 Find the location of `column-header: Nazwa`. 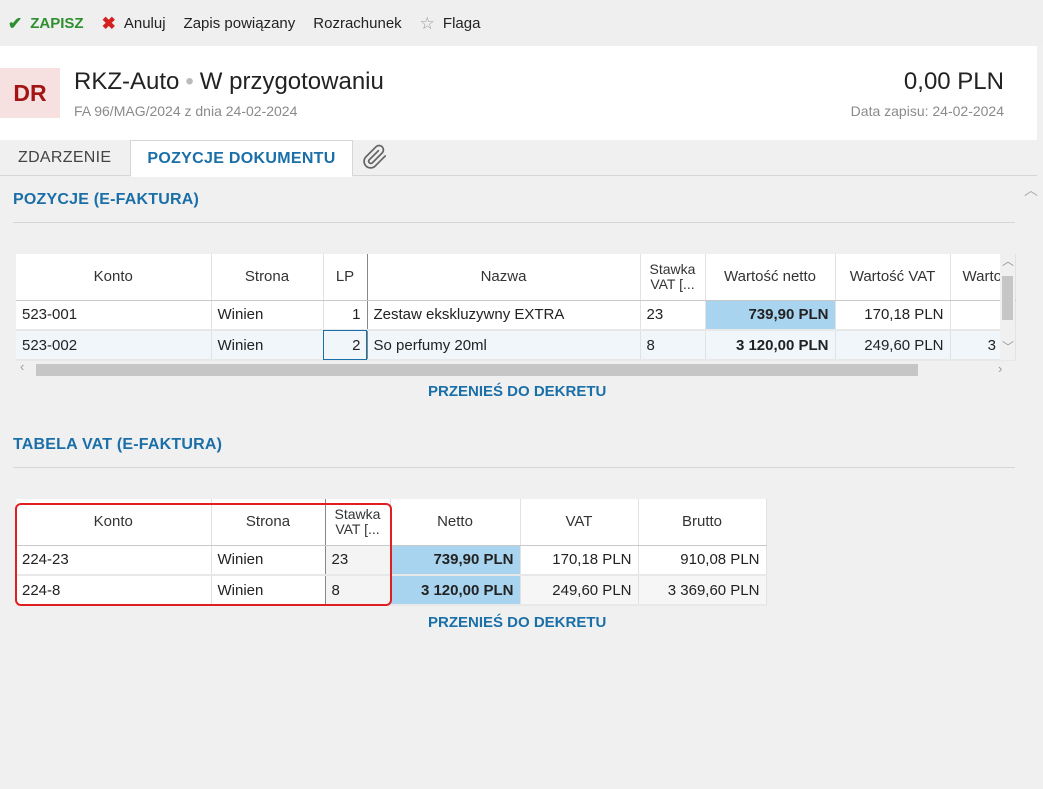

column-header: Nazwa is located at coordinates (504, 277).